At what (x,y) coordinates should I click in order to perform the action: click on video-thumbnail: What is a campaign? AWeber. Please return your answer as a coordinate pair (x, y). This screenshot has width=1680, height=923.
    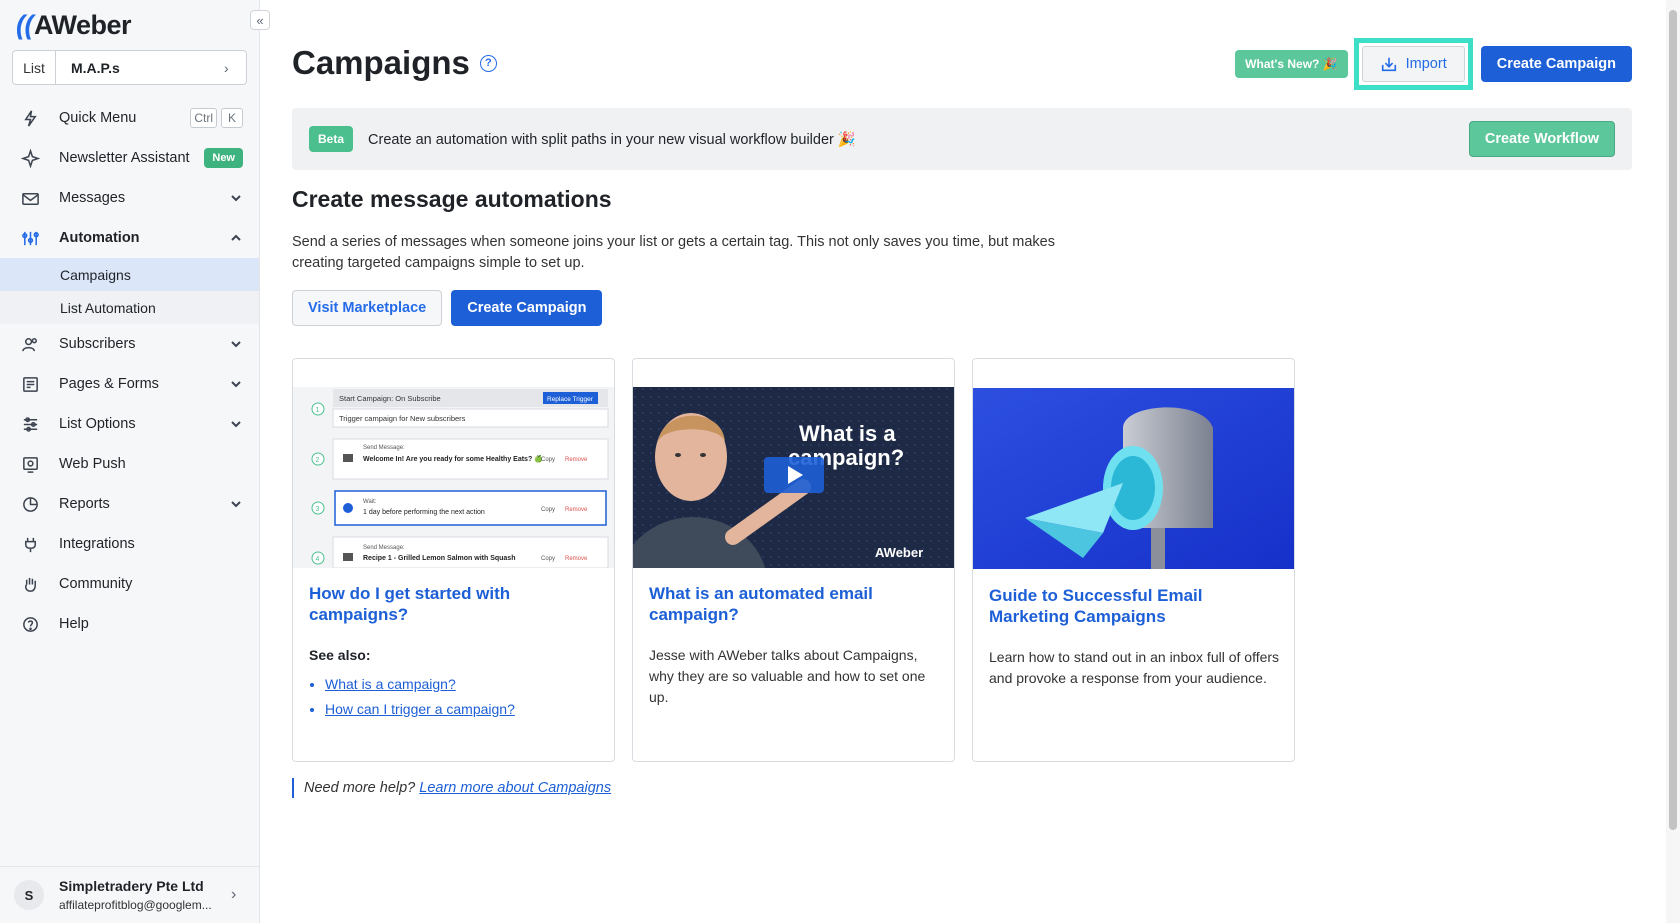
    Looking at the image, I should click on (793, 477).